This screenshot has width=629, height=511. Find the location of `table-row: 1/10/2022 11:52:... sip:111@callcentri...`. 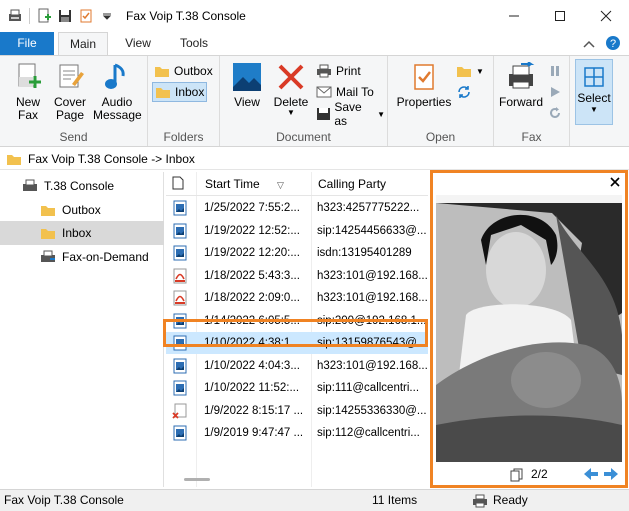

table-row: 1/10/2022 11:52:... sip:111@callcentri... is located at coordinates (297, 388).